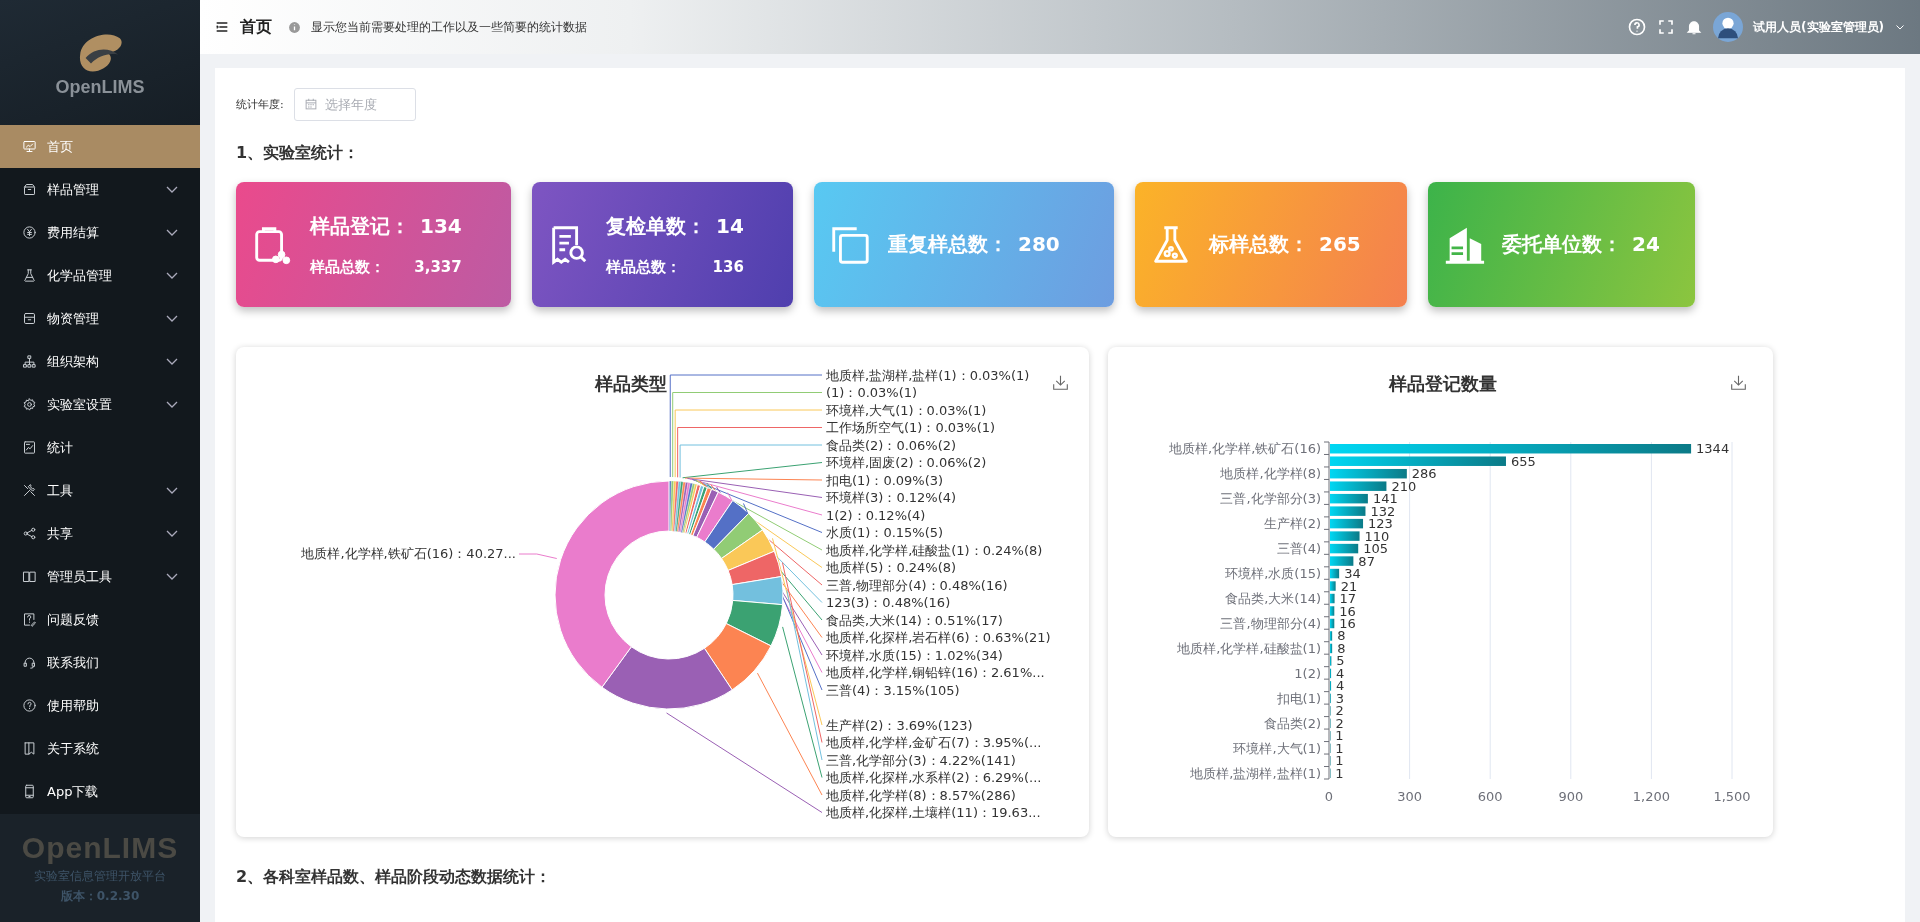 This screenshot has height=922, width=1920. Describe the element at coordinates (1646, 244) in the screenshot. I see `stat-value: 24` at that location.